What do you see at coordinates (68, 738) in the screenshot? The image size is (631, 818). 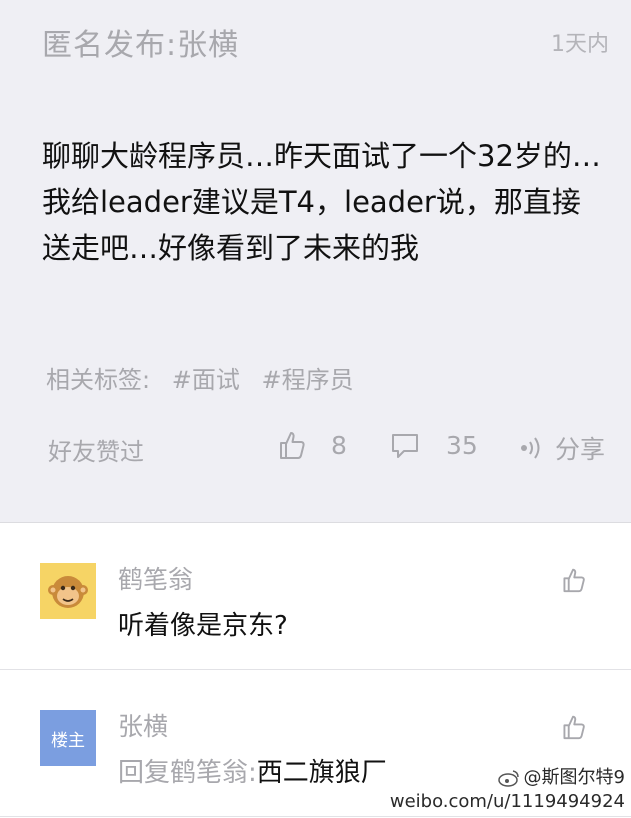 I see `host-badge-avatar: 楼主` at bounding box center [68, 738].